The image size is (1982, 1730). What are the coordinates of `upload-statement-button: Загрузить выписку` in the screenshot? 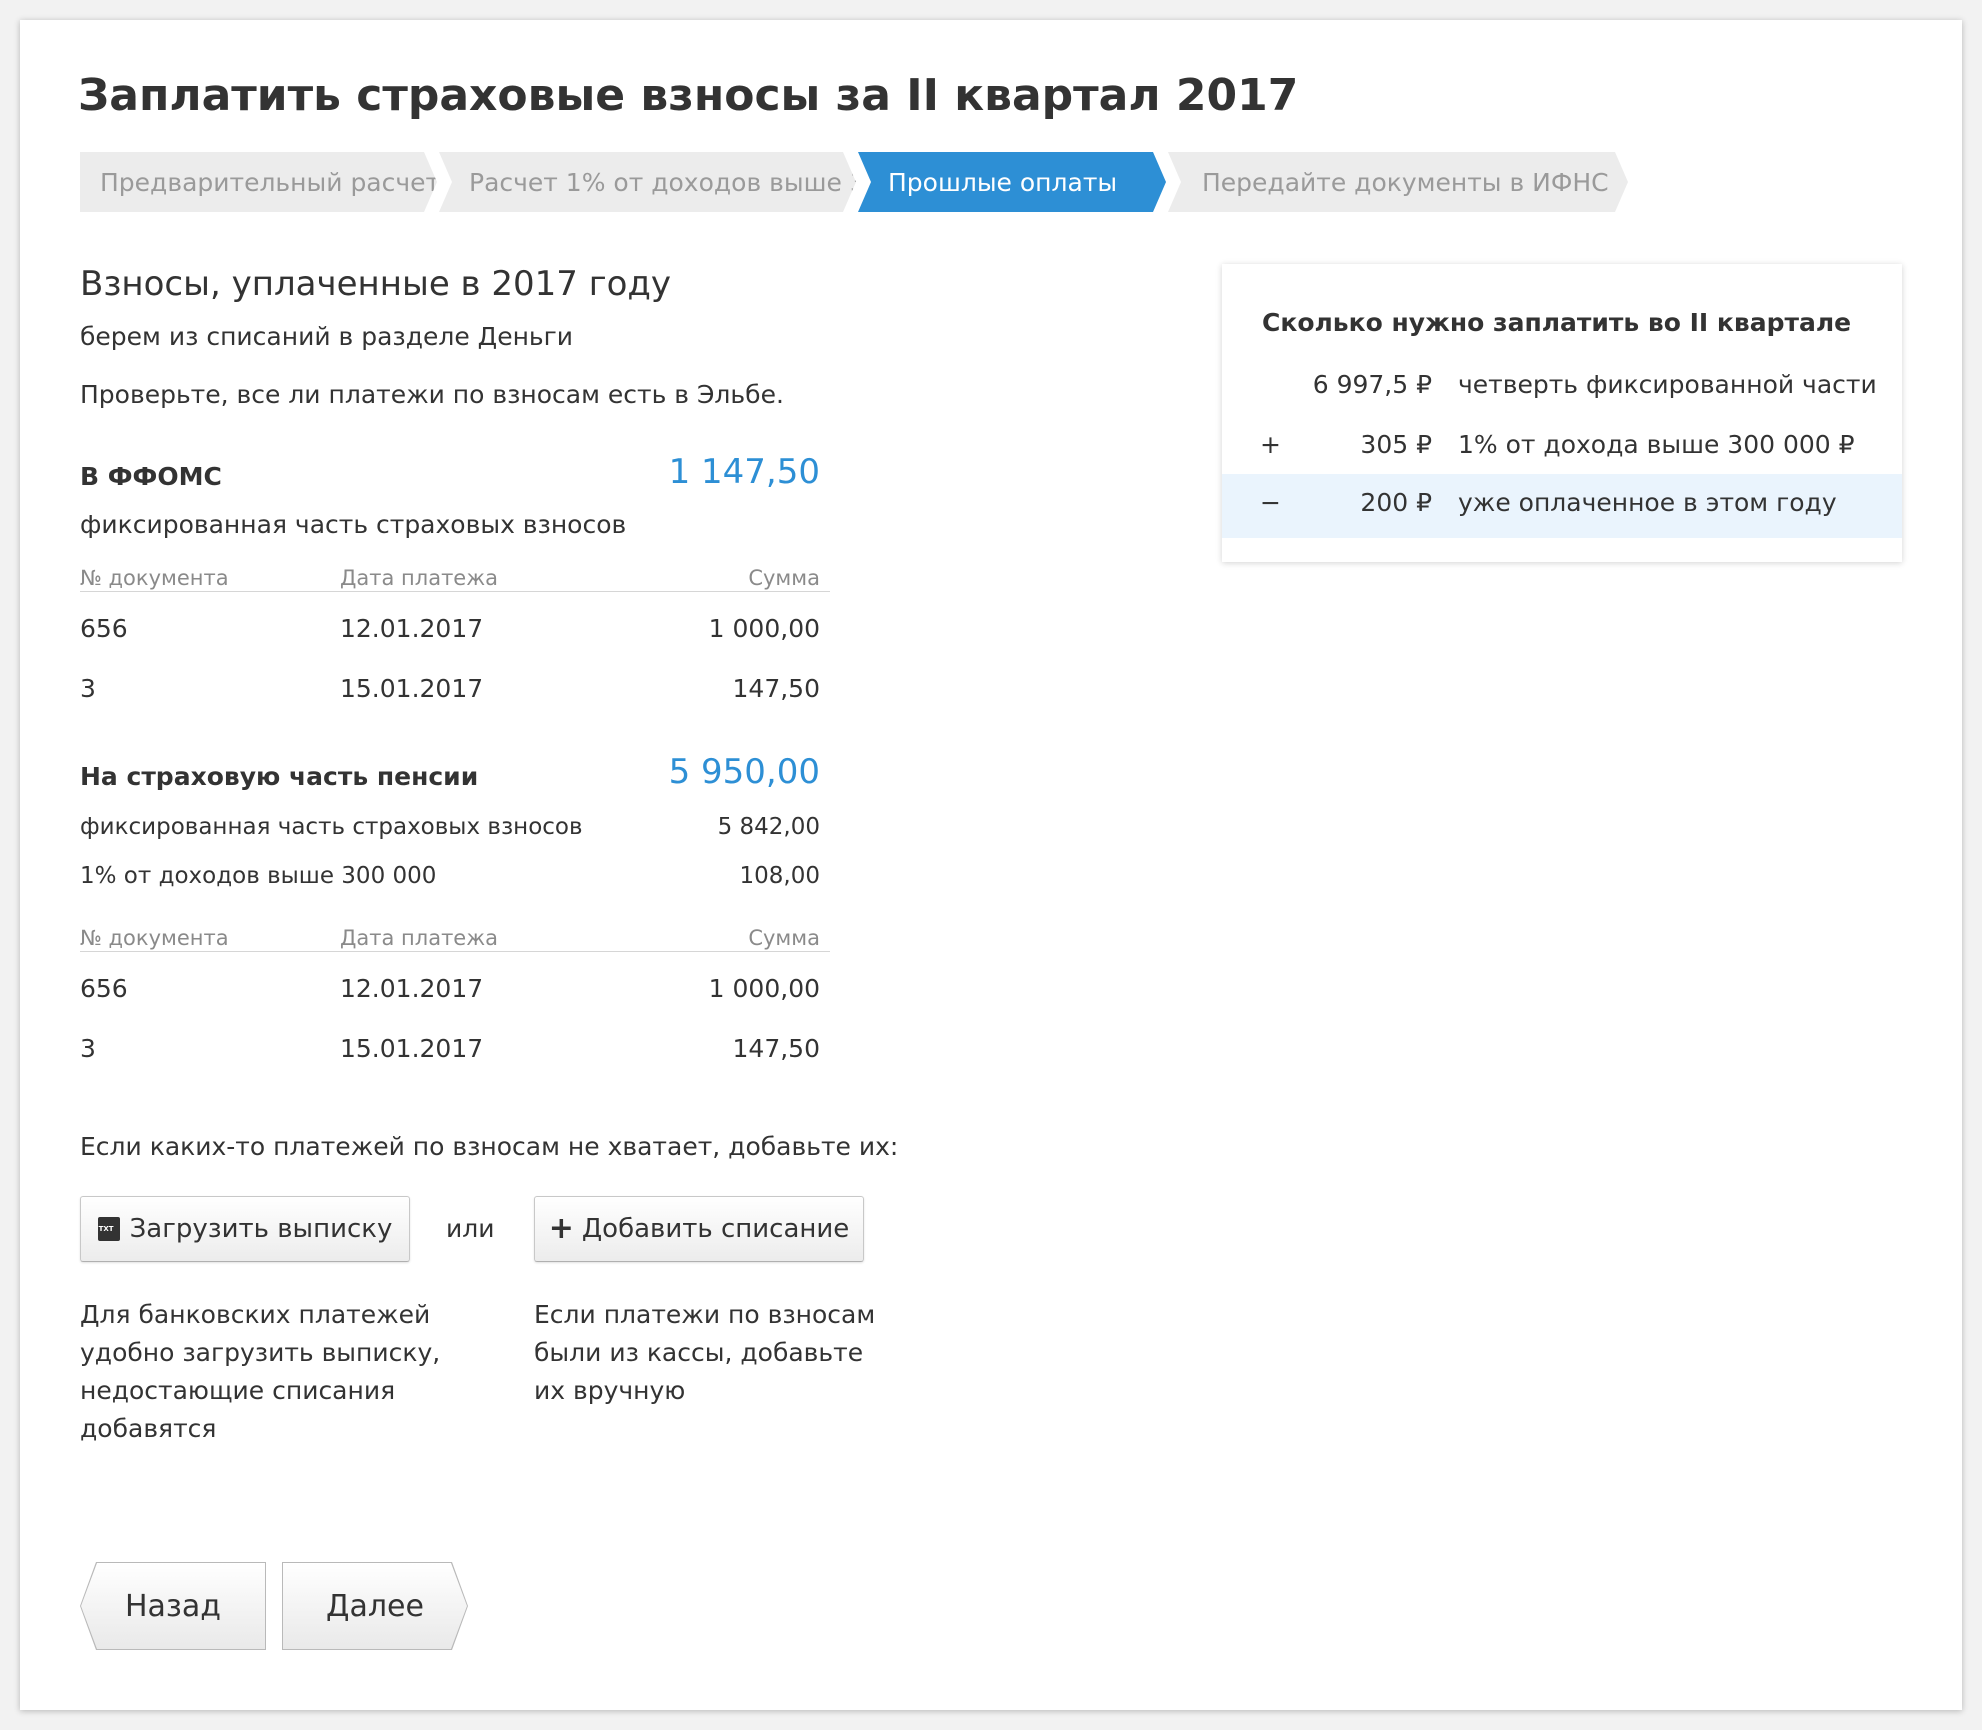 It's located at (245, 1229).